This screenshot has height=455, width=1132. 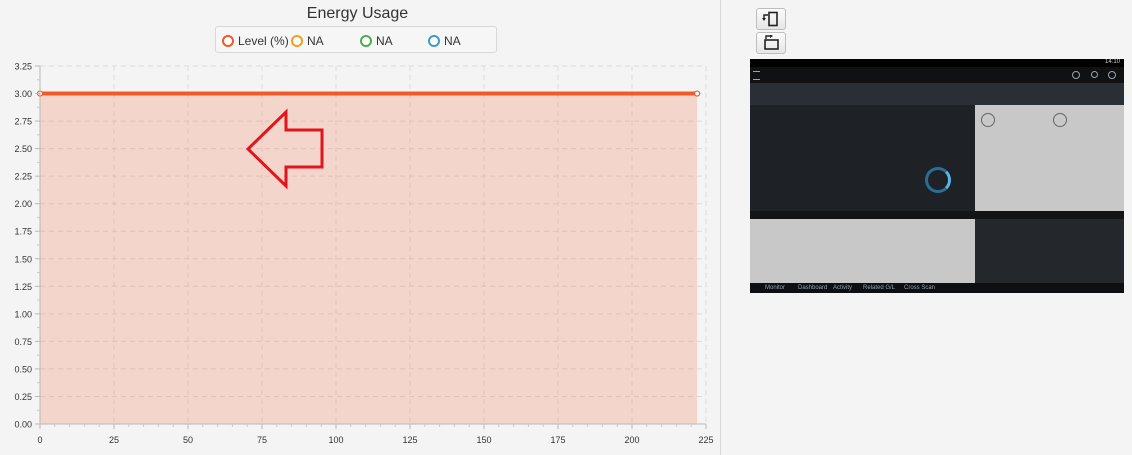 I want to click on preview-tab: Related G/L, so click(x=879, y=288).